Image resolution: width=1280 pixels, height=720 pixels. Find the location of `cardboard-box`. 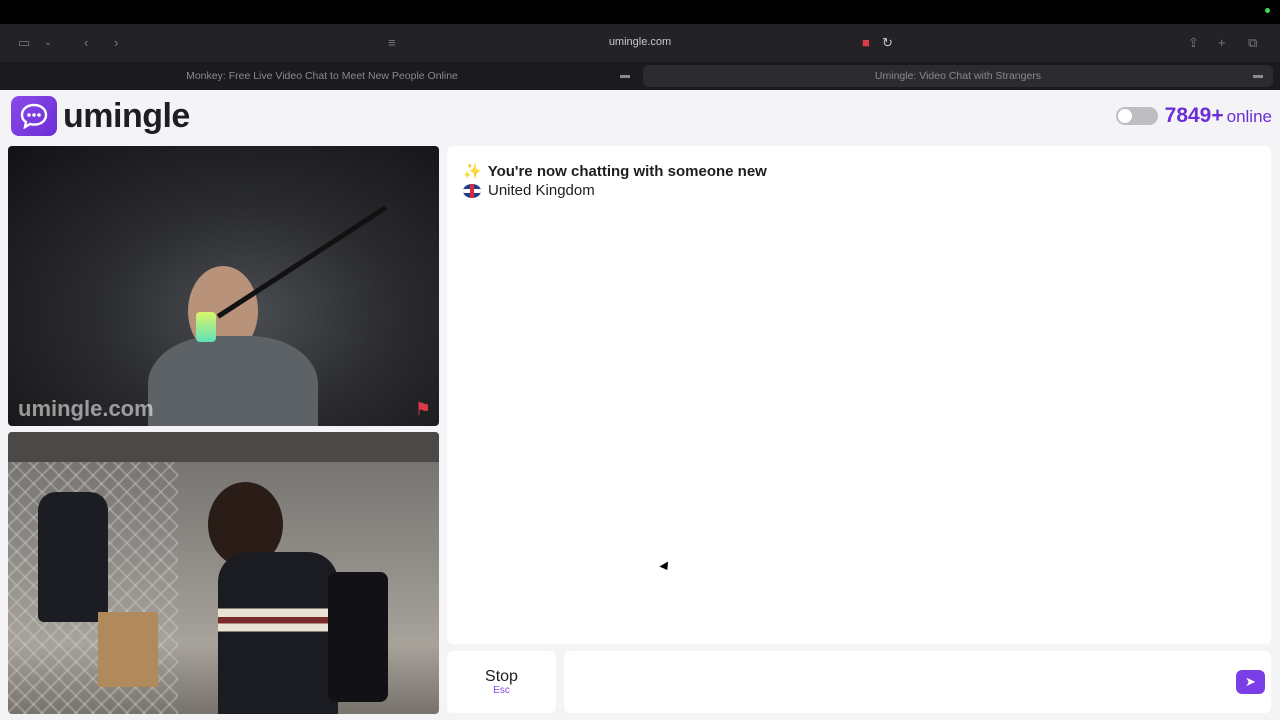

cardboard-box is located at coordinates (128, 649).